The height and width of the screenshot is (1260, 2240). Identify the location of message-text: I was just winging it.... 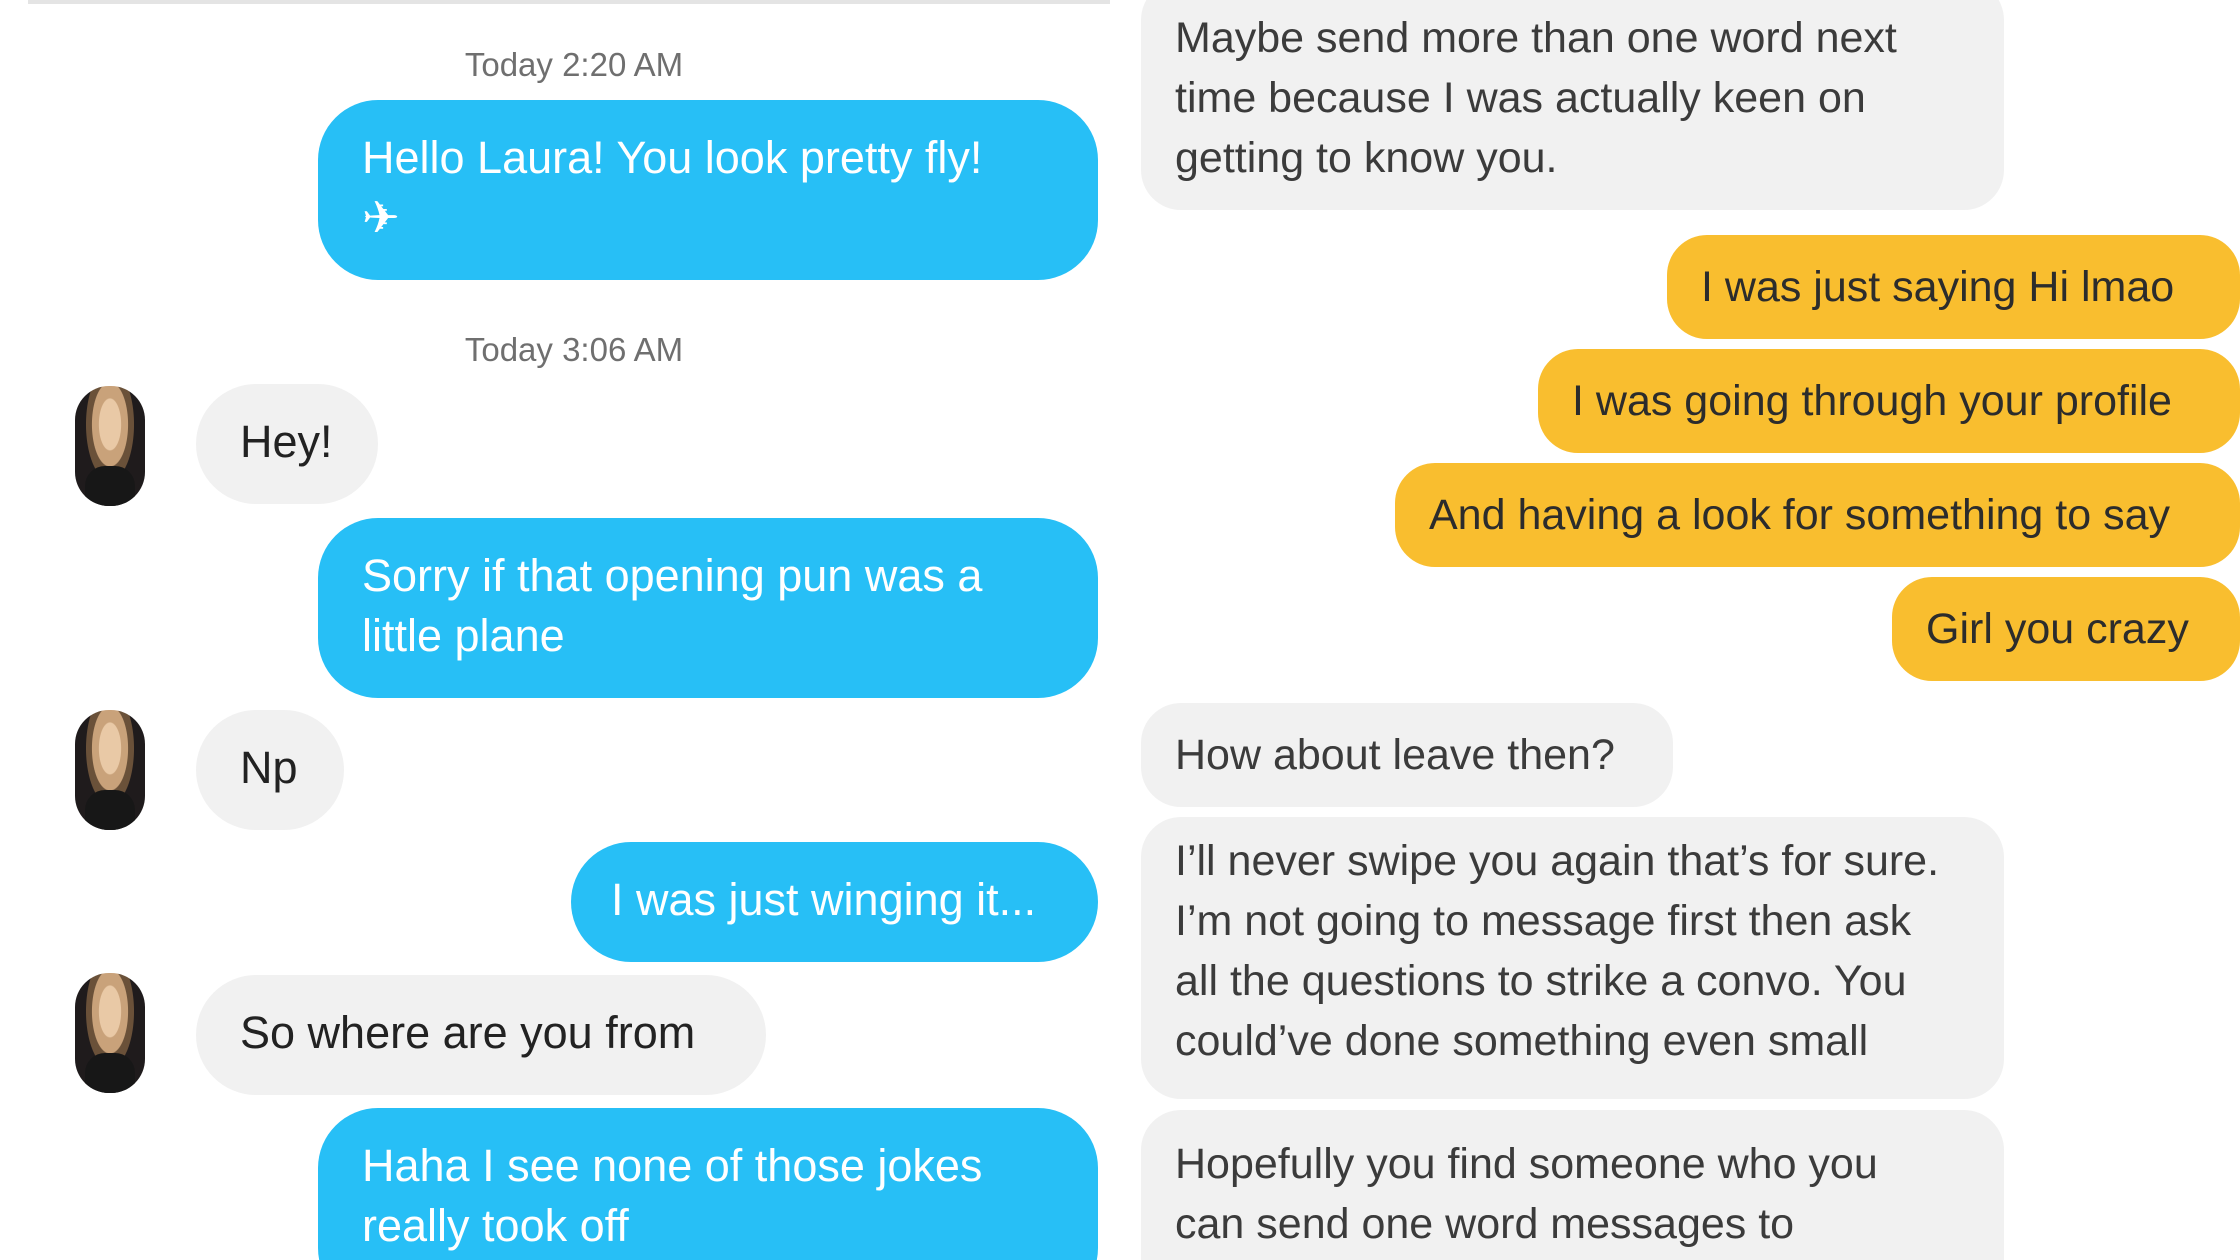
(824, 899).